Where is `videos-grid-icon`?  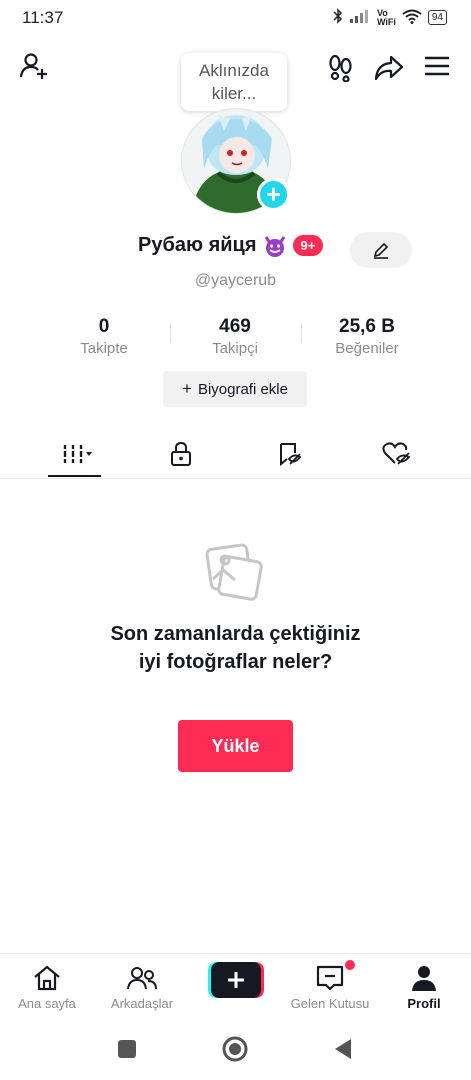 videos-grid-icon is located at coordinates (76, 454).